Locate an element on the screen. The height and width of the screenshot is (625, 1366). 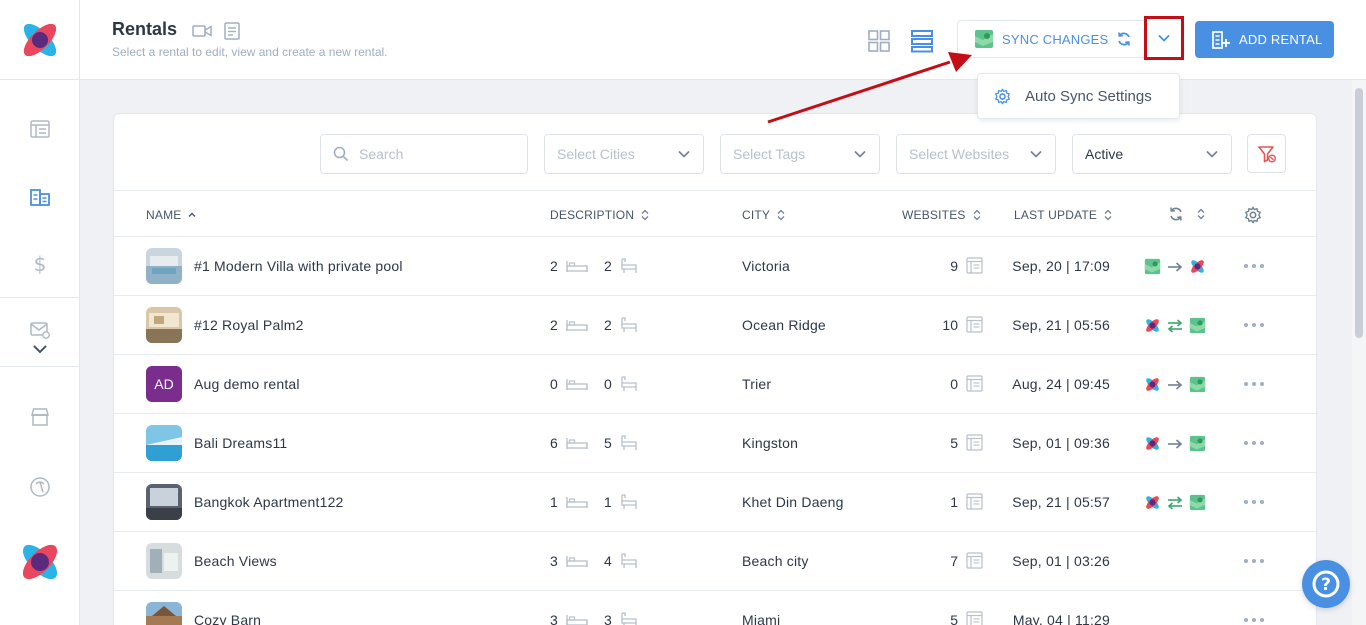
column-name: NAME is located at coordinates (171, 215).